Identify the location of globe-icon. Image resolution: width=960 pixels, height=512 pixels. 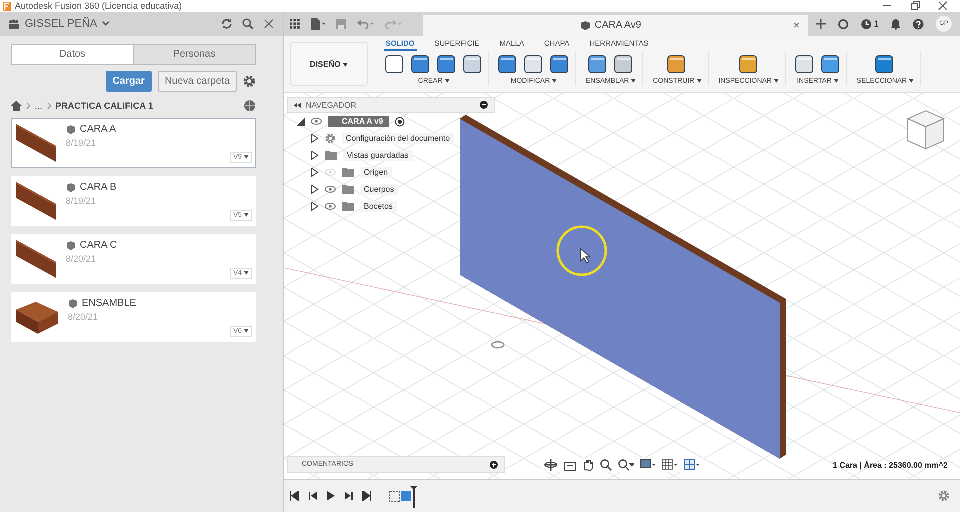
(250, 106).